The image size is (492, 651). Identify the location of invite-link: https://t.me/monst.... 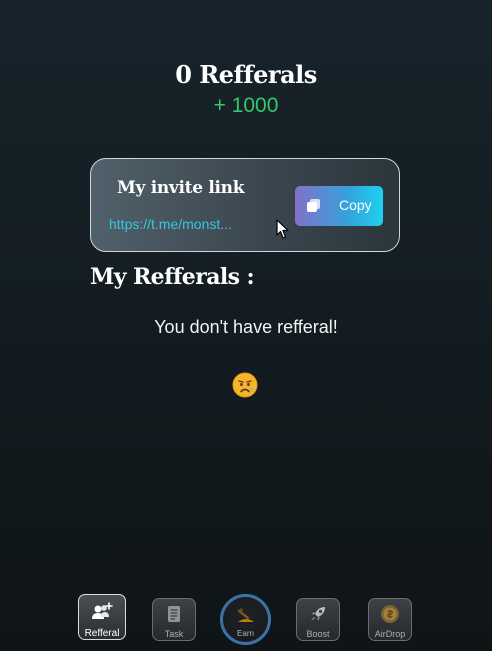
(184, 224).